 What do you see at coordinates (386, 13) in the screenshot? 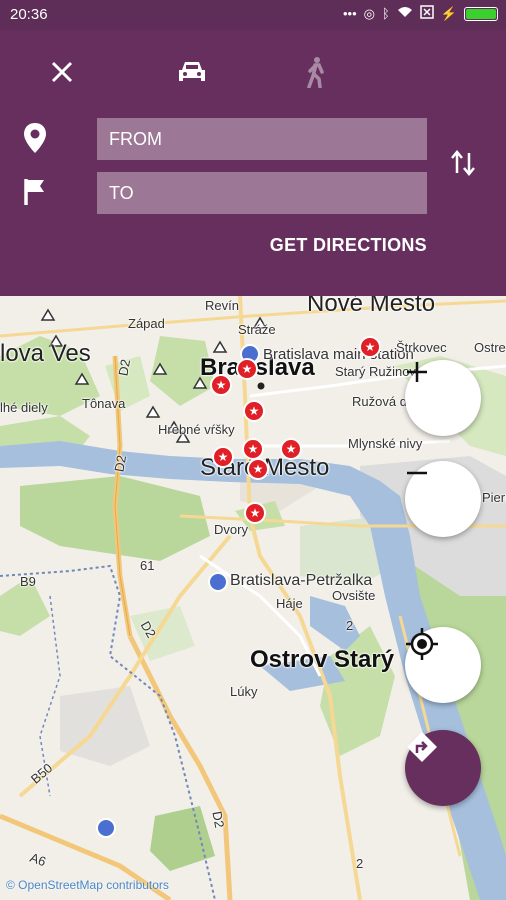
I see `bluetooth-icon: ᛒ` at bounding box center [386, 13].